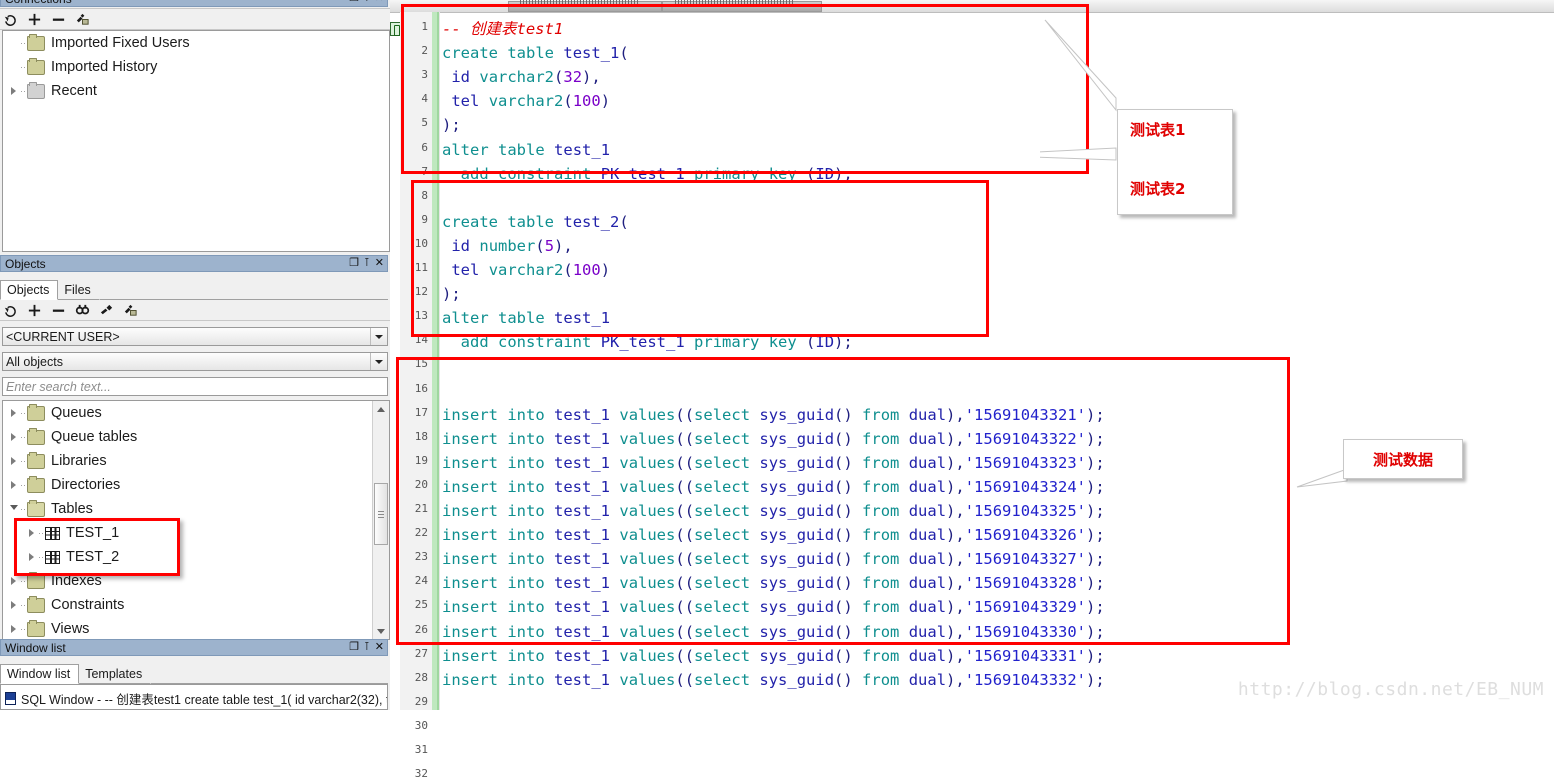 This screenshot has width=1554, height=780. What do you see at coordinates (82, 310) in the screenshot?
I see `find-icon` at bounding box center [82, 310].